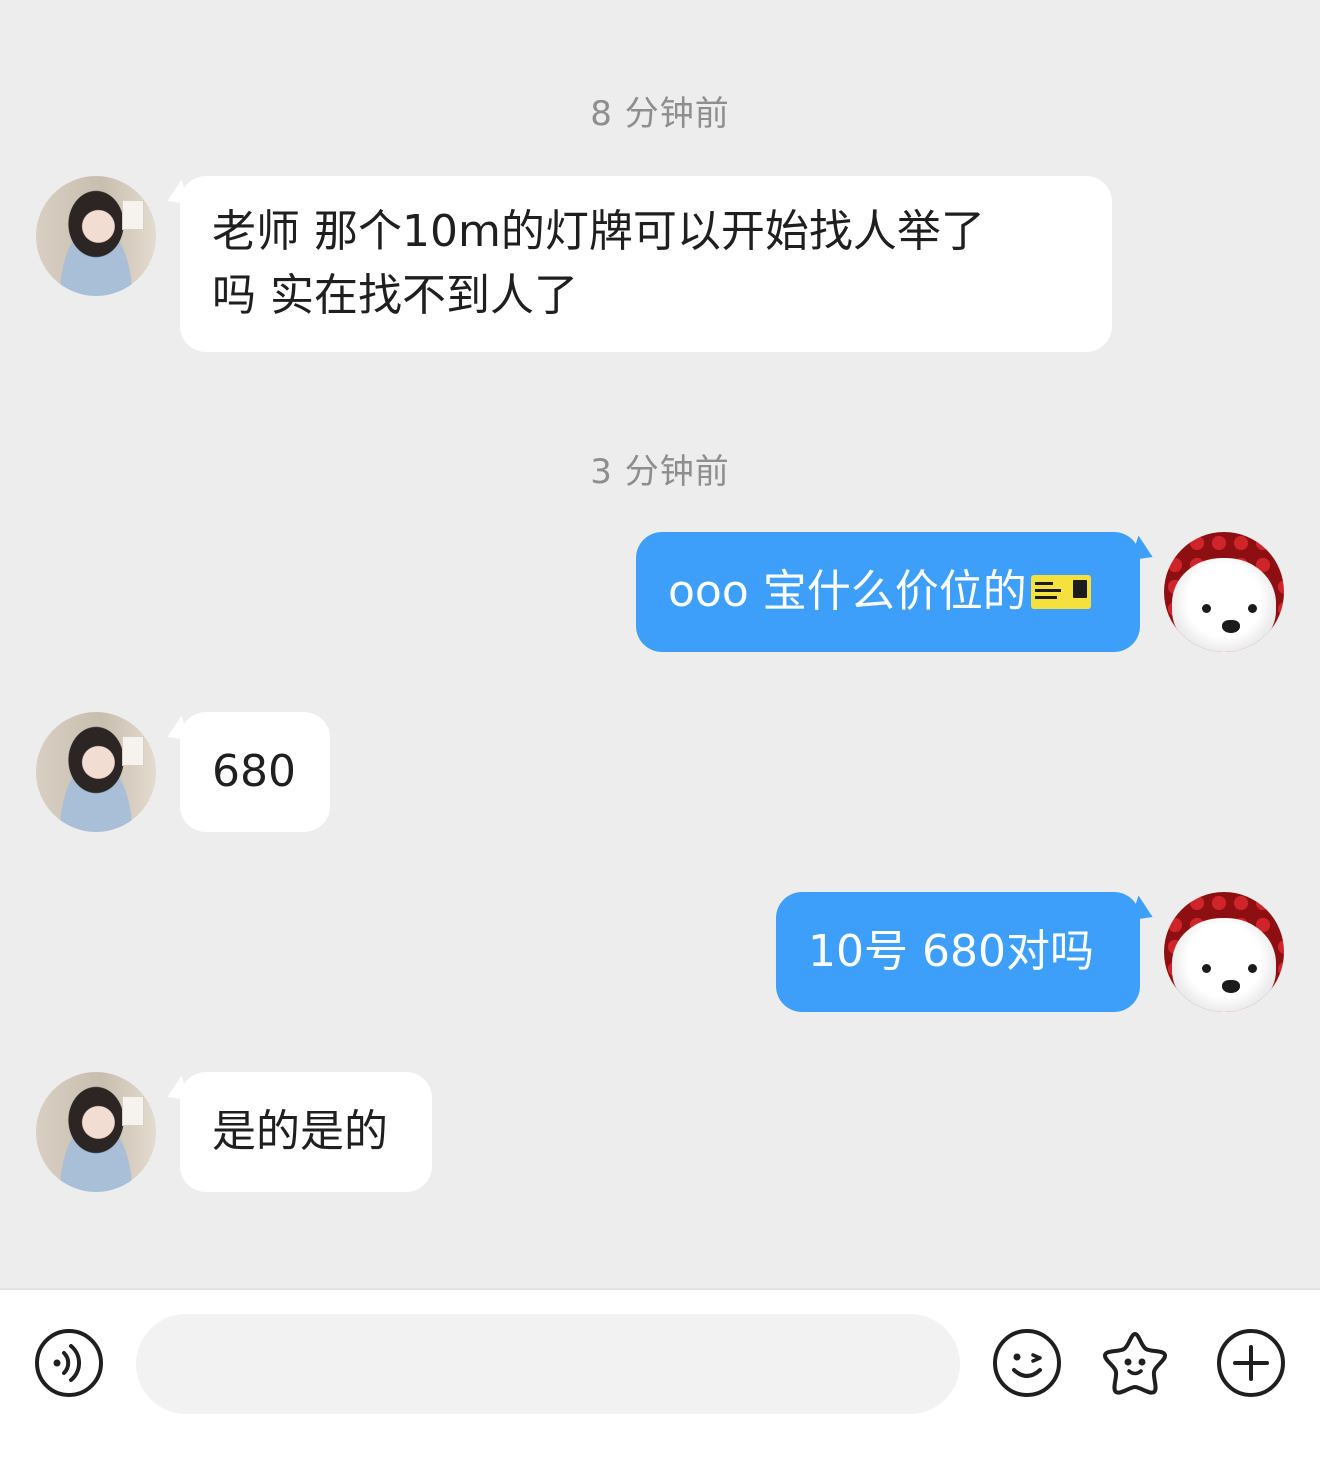 This screenshot has height=1480, width=1320. What do you see at coordinates (1135, 1363) in the screenshot?
I see `sticker-star-icon` at bounding box center [1135, 1363].